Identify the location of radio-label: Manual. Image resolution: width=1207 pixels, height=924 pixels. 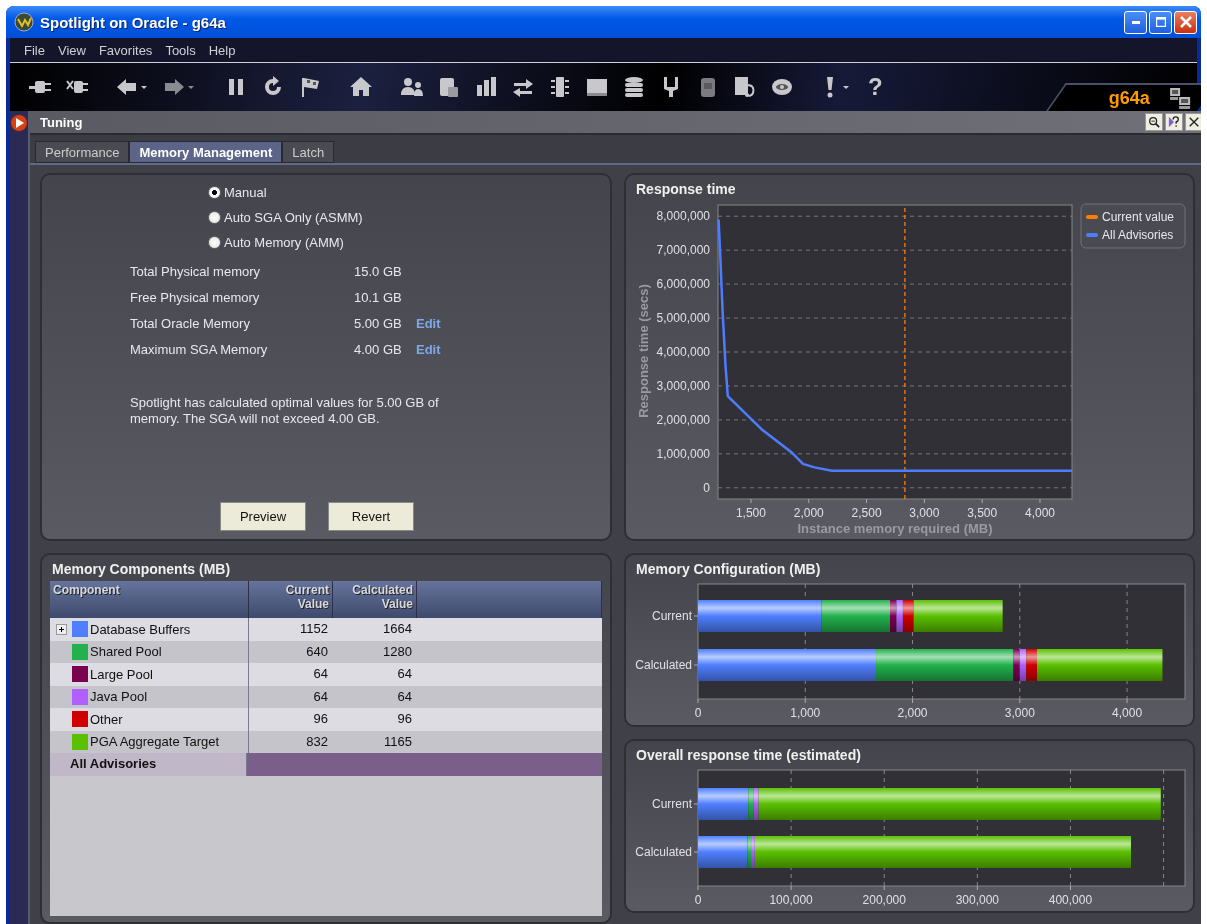
(245, 192).